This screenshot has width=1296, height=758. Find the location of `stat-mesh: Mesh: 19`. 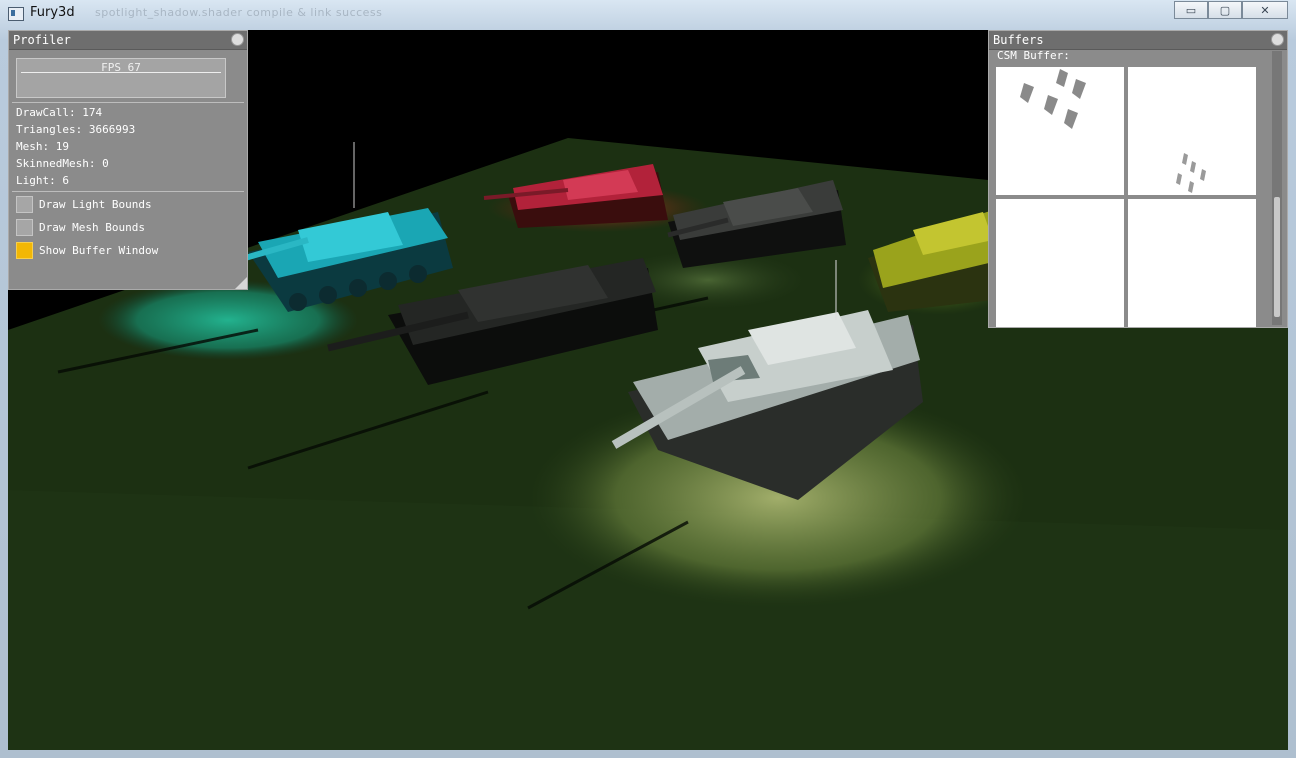

stat-mesh: Mesh: 19 is located at coordinates (42, 146).